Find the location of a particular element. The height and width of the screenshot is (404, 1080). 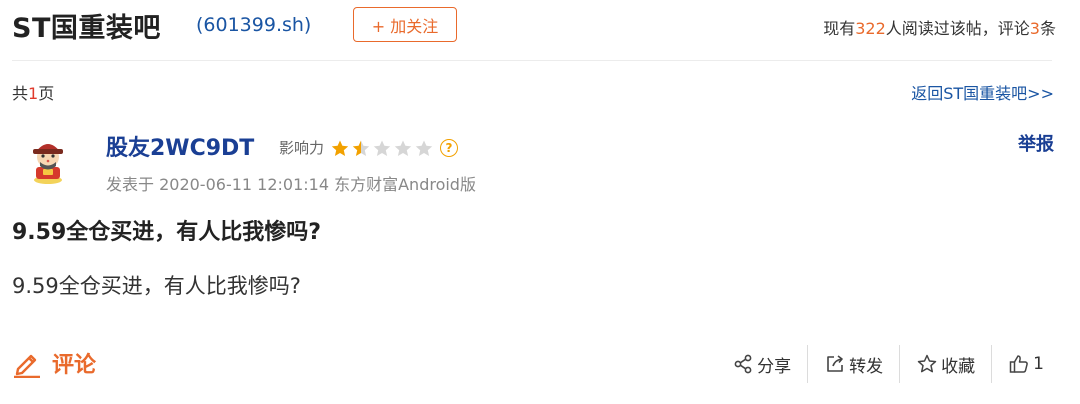

page-count: 共1页 is located at coordinates (33, 92).